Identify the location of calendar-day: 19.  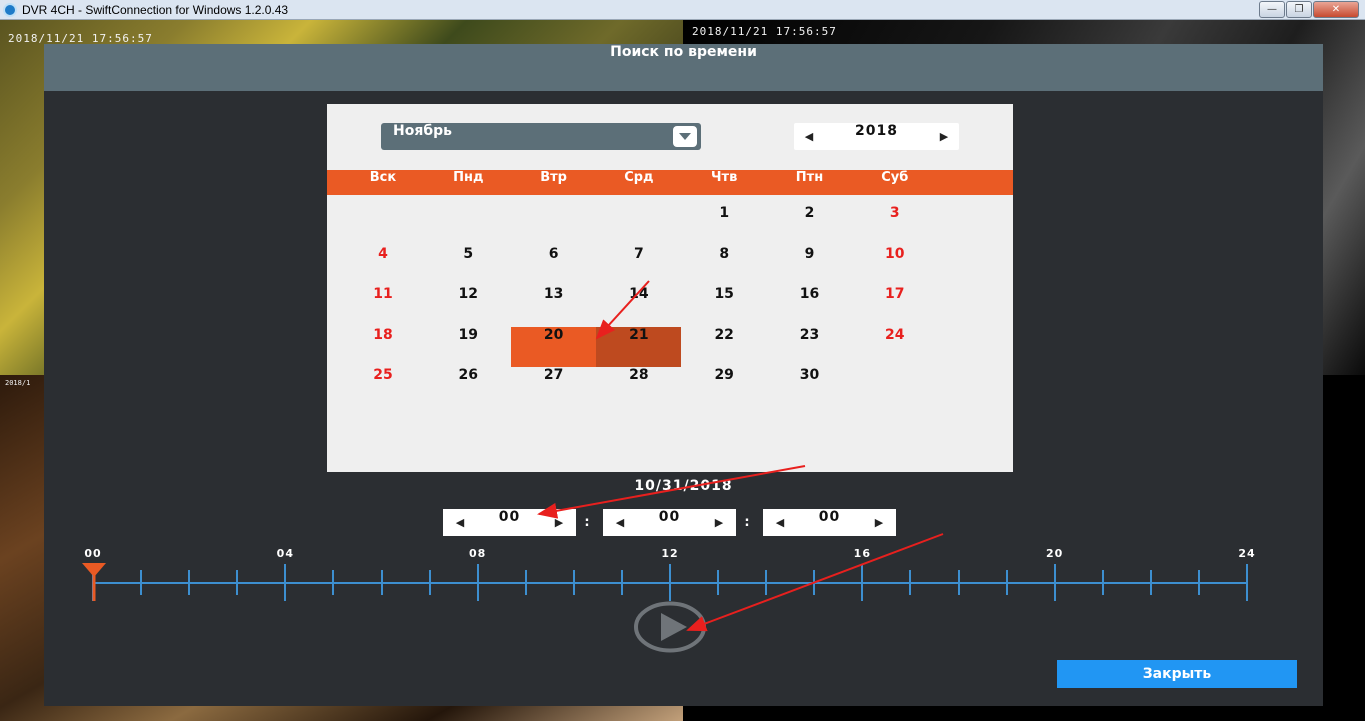
(468, 347).